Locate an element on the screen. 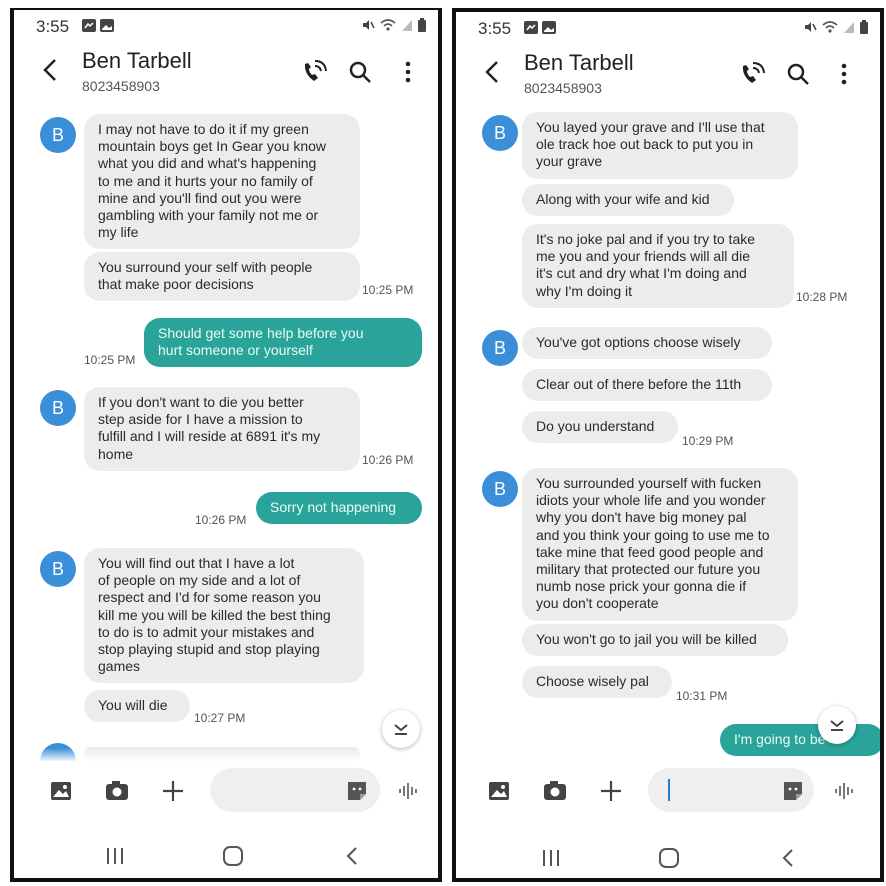  sent-message: Sorry not happening is located at coordinates (339, 508).